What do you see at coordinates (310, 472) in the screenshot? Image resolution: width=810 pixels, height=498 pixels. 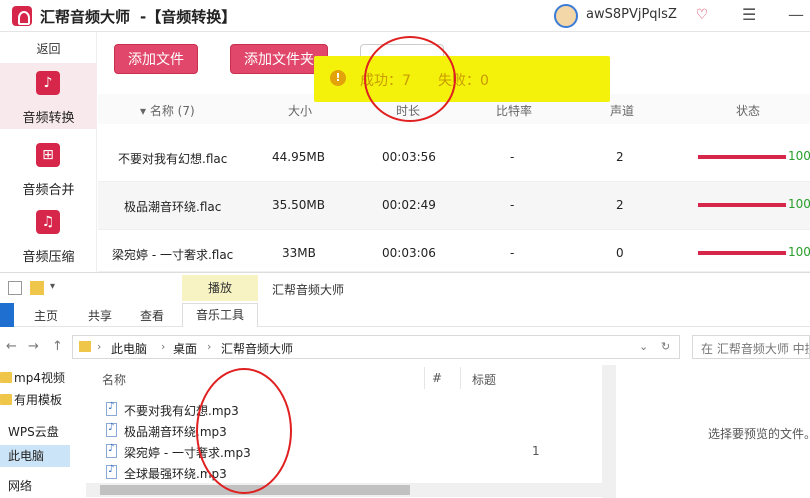 I see `list-item: 全球最强环绕.mp3` at bounding box center [310, 472].